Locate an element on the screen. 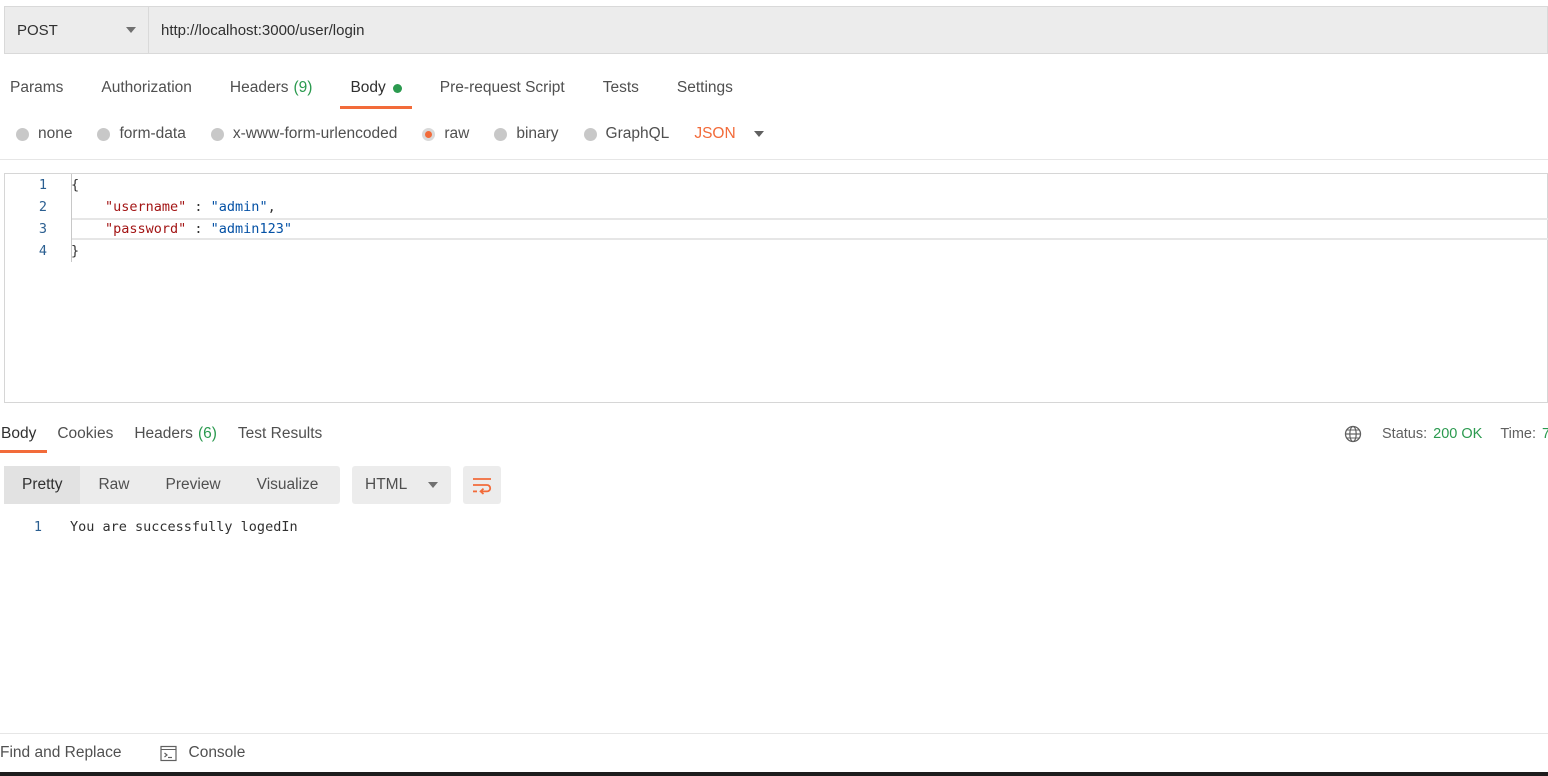 Image resolution: width=1548 pixels, height=776 pixels. json-value: "admin123" is located at coordinates (251, 229).